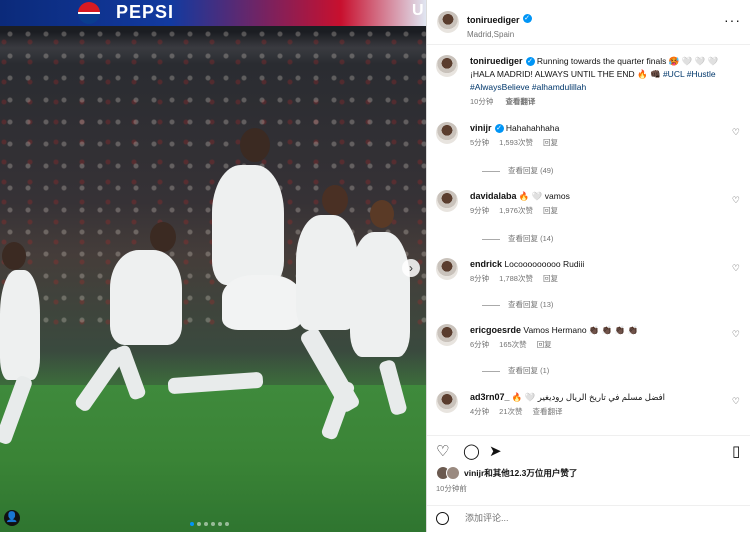  Describe the element at coordinates (500, 87) in the screenshot. I see `hashtag-alwaysbelieve: #AlwaysBelieve` at that location.